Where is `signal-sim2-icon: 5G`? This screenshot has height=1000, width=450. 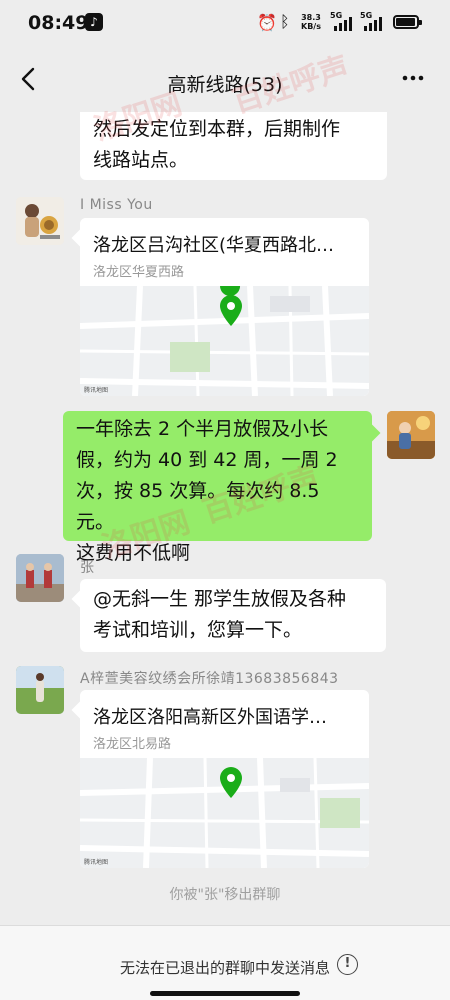 signal-sim2-icon: 5G is located at coordinates (372, 21).